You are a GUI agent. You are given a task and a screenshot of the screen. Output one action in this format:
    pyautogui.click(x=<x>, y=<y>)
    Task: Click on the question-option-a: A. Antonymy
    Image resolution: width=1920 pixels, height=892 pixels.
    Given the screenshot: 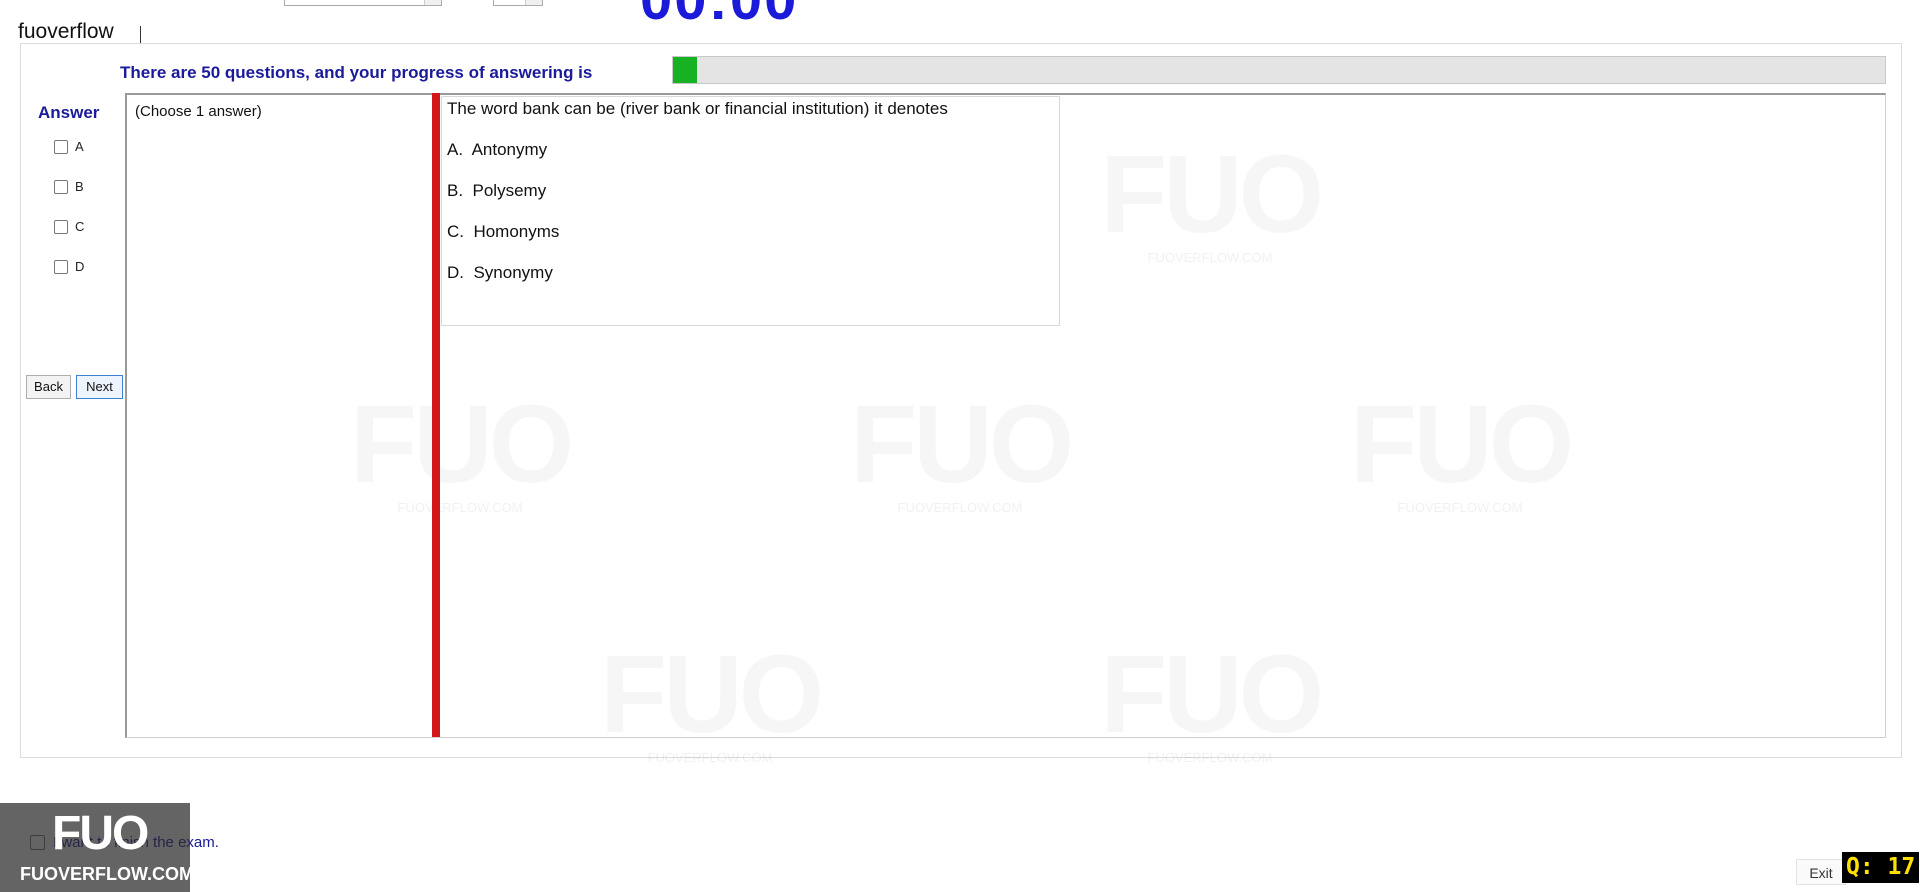 What is the action you would take?
    pyautogui.click(x=497, y=150)
    